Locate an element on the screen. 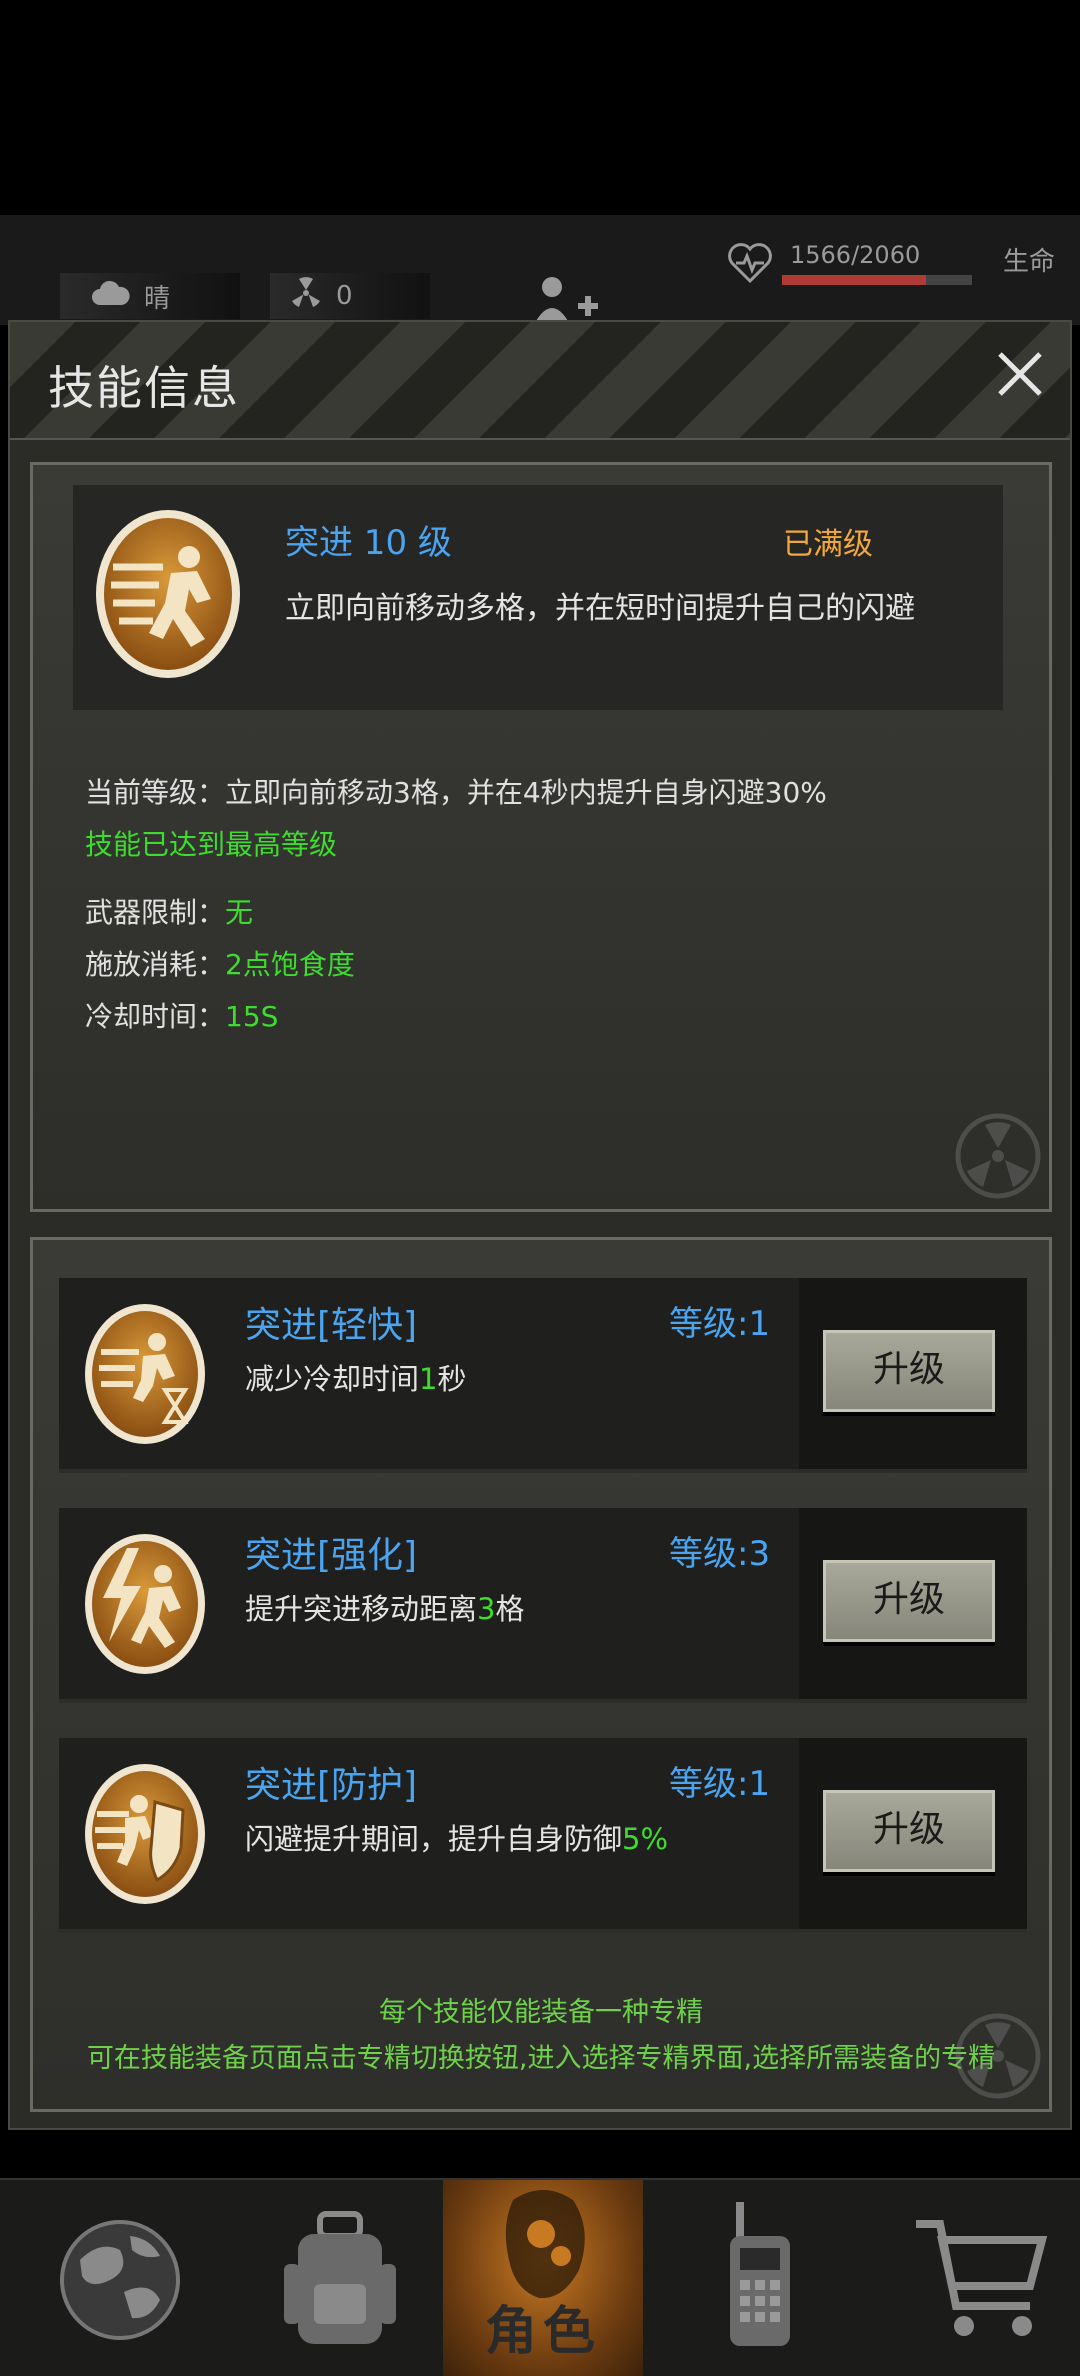 This screenshot has height=2376, width=1080. hp-label: 生命 is located at coordinates (1028, 262).